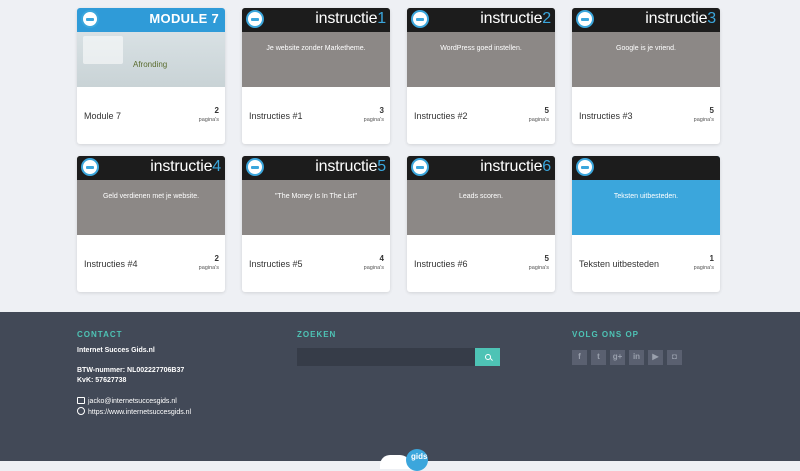 This screenshot has width=800, height=471. Describe the element at coordinates (134, 411) in the screenshot. I see `website-link: https://www.internetsuccesgids.nl` at that location.